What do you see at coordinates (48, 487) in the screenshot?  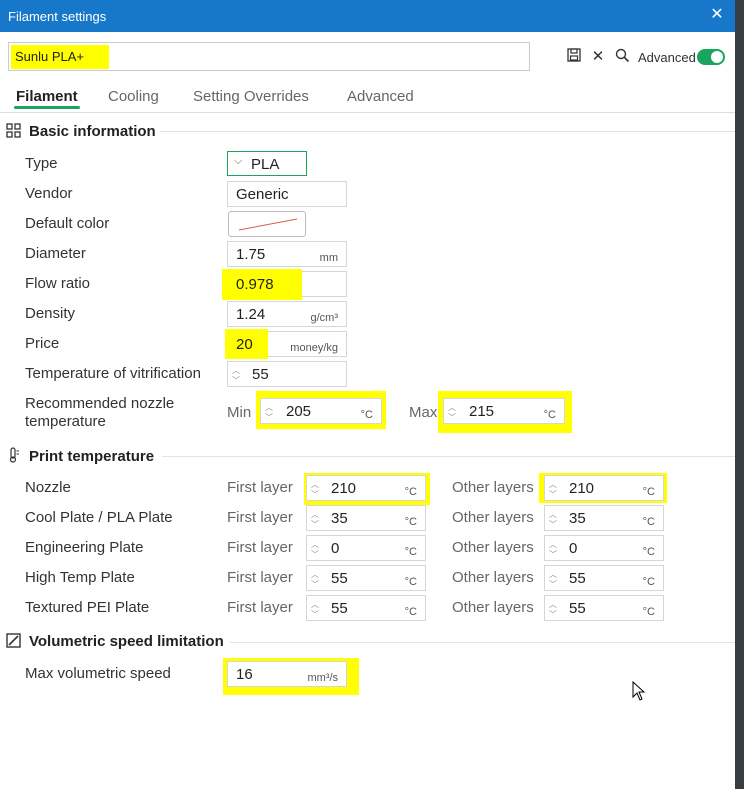 I see `nozzle-label: Nozzle` at bounding box center [48, 487].